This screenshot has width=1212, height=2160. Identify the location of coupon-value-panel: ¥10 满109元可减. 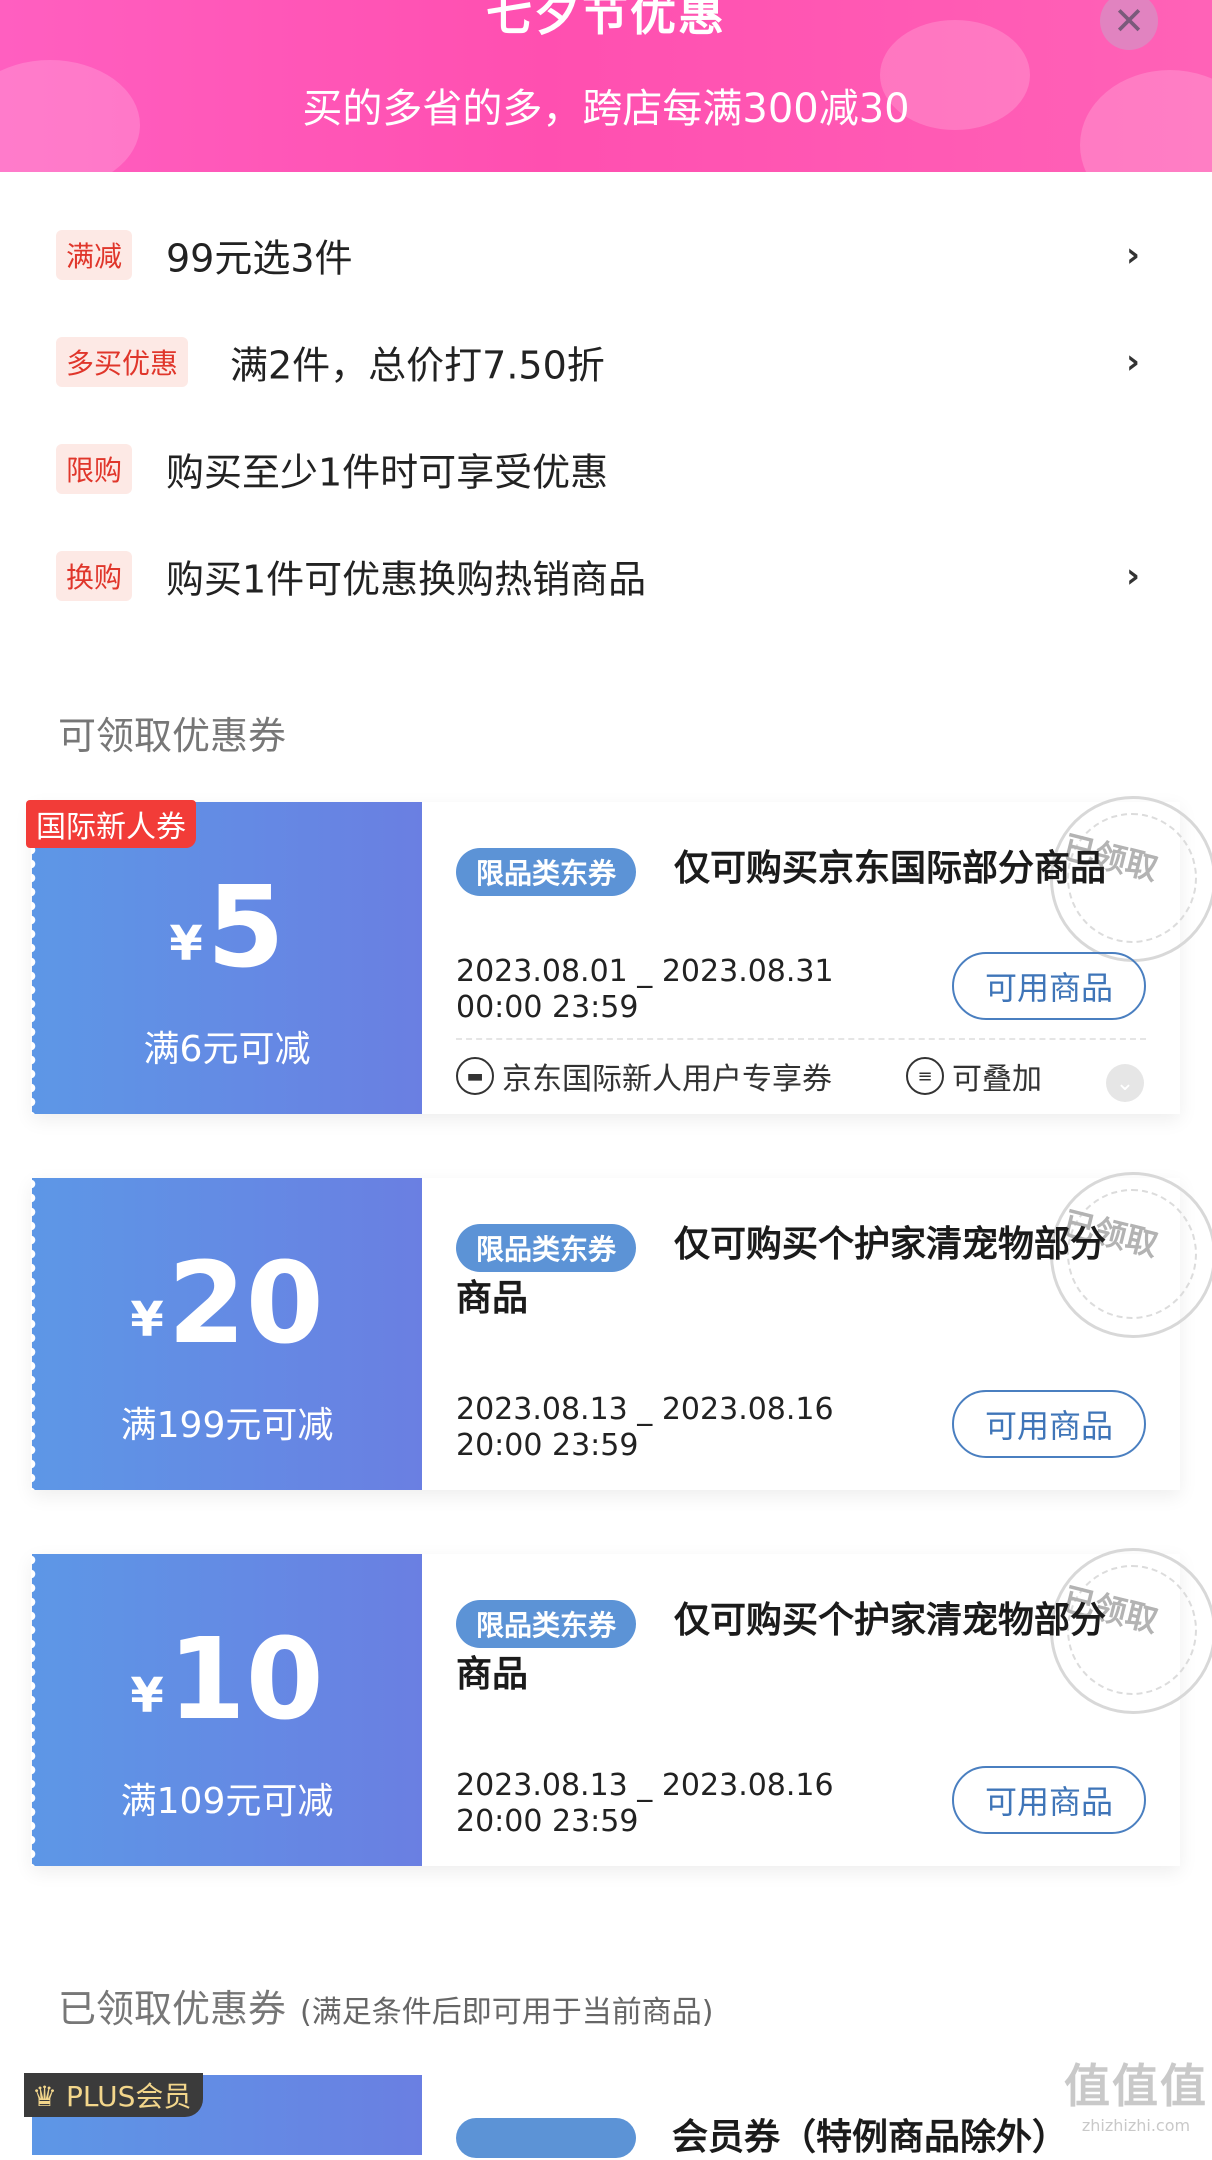
(226, 1710).